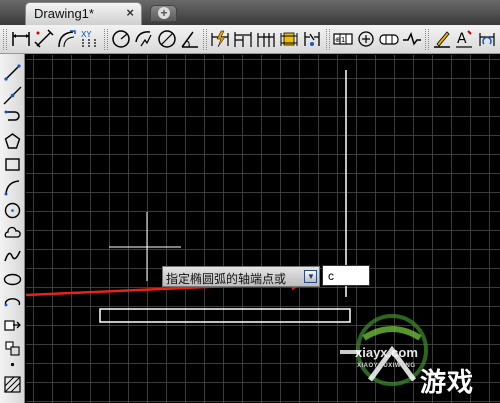 This screenshot has height=403, width=500. What do you see at coordinates (346, 275) in the screenshot?
I see `dynamic-input-field: c` at bounding box center [346, 275].